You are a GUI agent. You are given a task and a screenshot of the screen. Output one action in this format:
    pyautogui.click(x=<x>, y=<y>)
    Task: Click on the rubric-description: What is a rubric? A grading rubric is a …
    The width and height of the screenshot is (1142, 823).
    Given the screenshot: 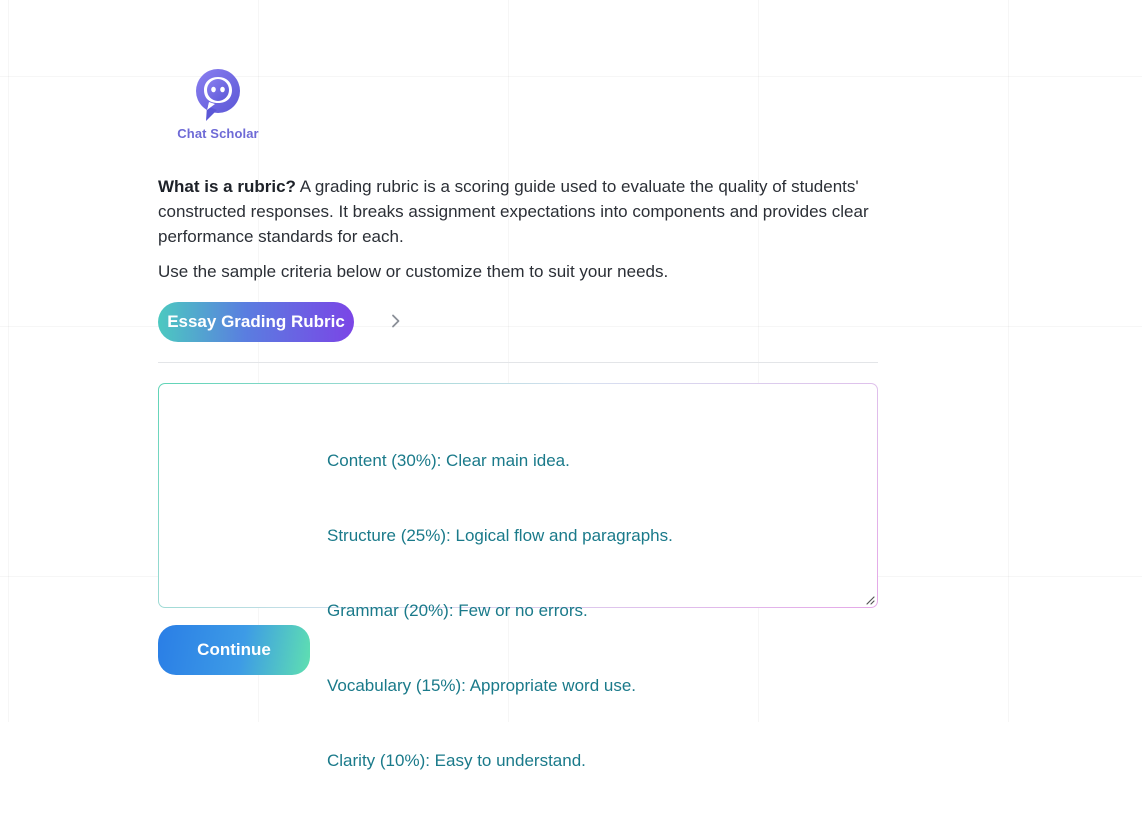 What is the action you would take?
    pyautogui.click(x=518, y=211)
    